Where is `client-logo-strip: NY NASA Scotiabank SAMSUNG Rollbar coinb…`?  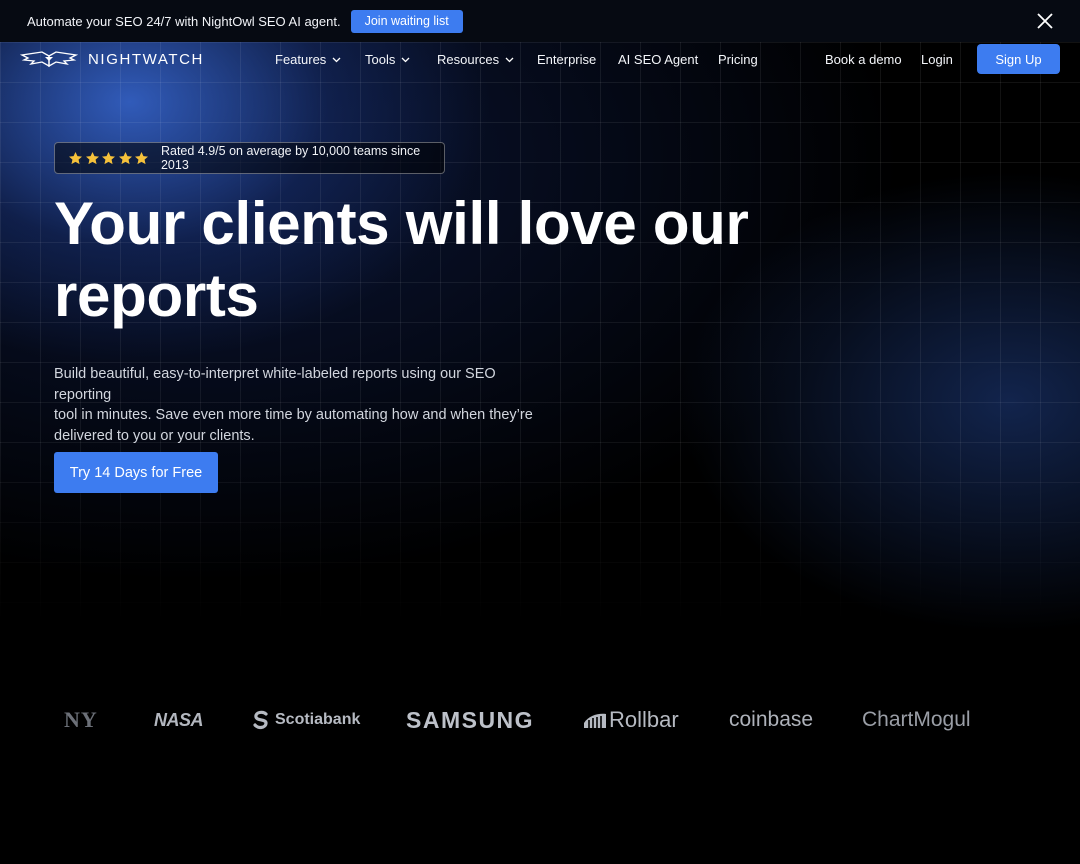
client-logo-strip: NY NASA Scotiabank SAMSUNG Rollbar coinb… is located at coordinates (540, 720).